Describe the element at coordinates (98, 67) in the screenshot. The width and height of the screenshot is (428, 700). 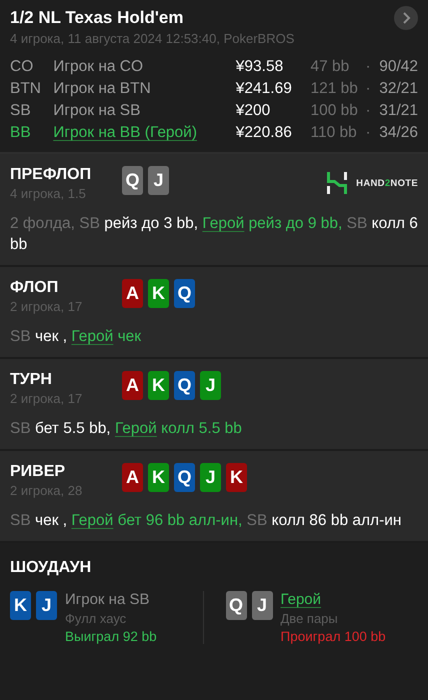
I see `player-name: Игрок на CO` at that location.